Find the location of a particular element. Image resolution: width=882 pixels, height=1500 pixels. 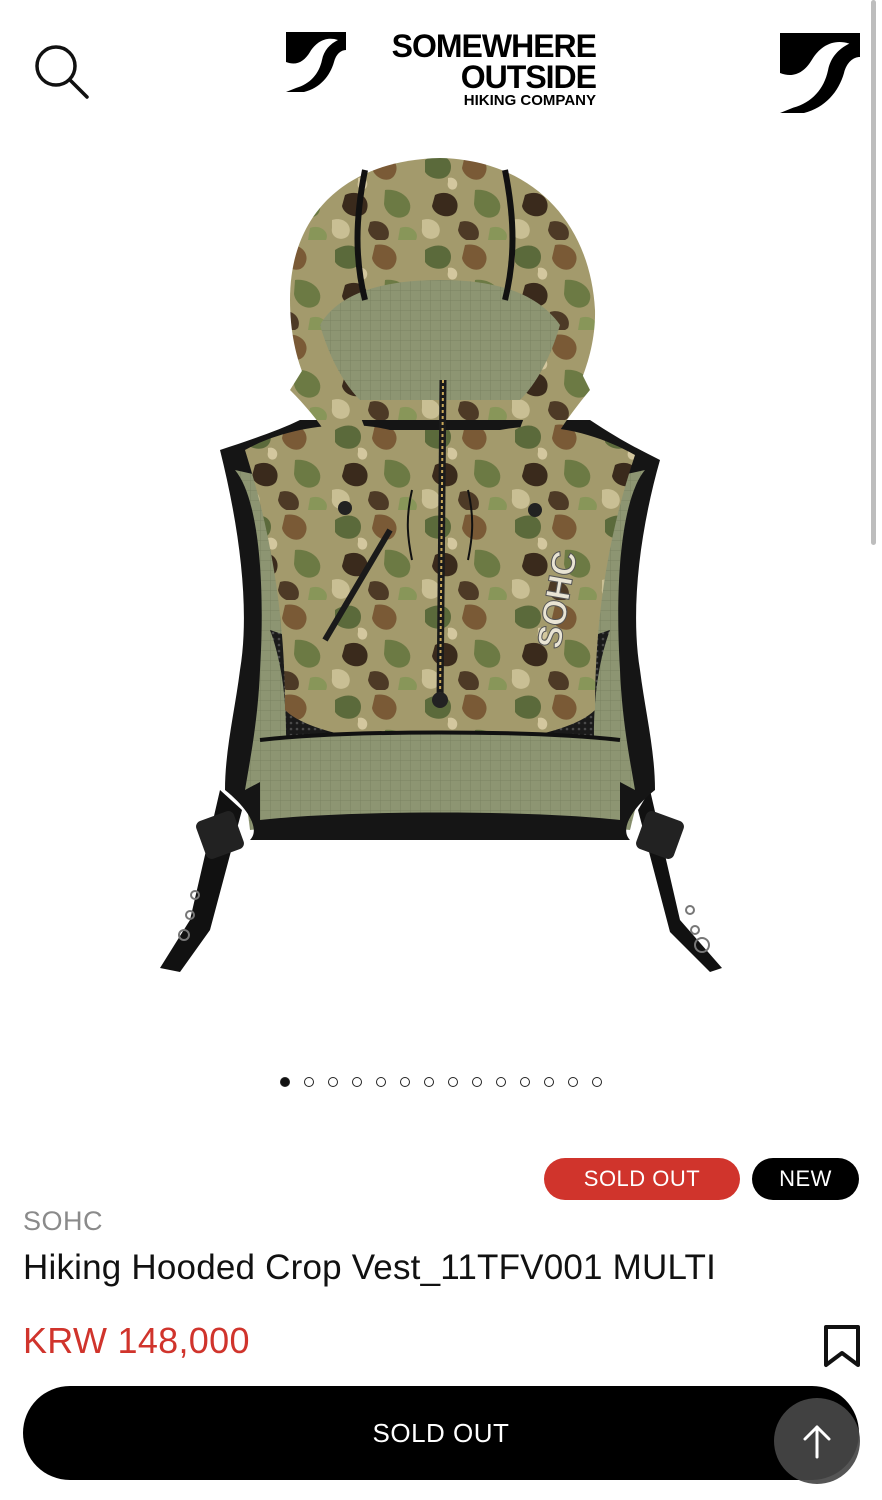

product-brand: SOHC is located at coordinates (63, 1221).